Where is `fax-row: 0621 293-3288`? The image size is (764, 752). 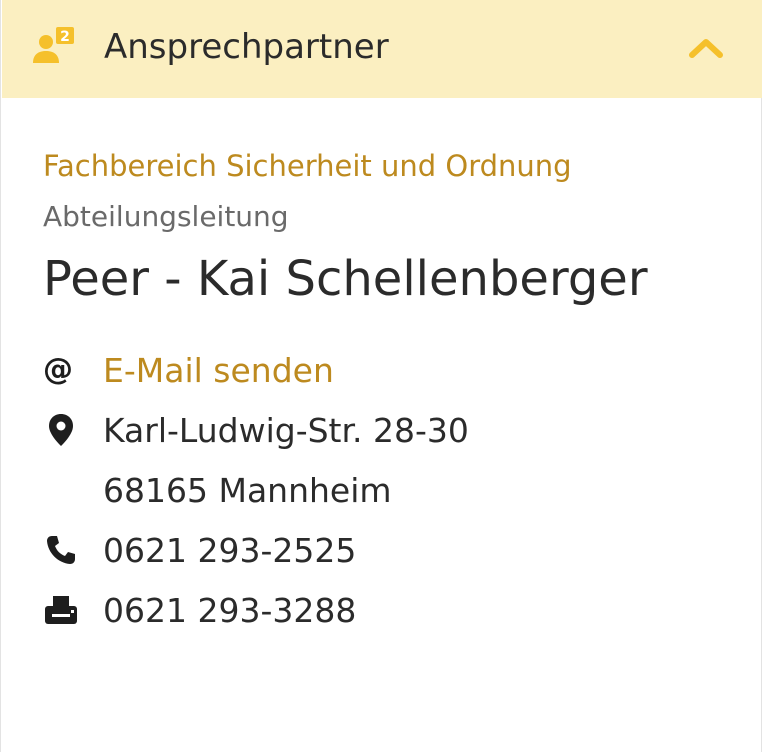 fax-row: 0621 293-3288 is located at coordinates (393, 611).